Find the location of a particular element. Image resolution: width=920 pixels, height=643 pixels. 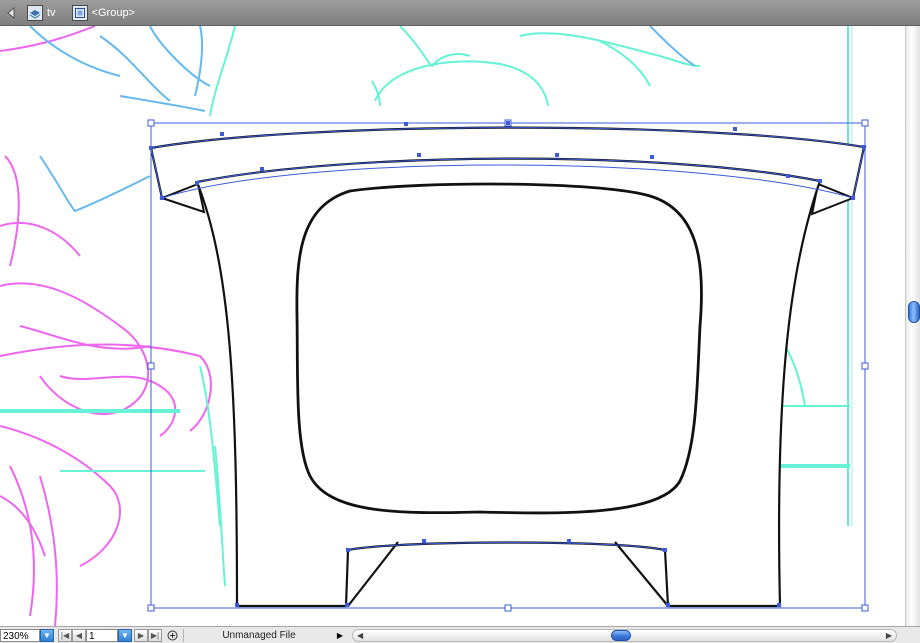

layer-name: tv is located at coordinates (51, 13).